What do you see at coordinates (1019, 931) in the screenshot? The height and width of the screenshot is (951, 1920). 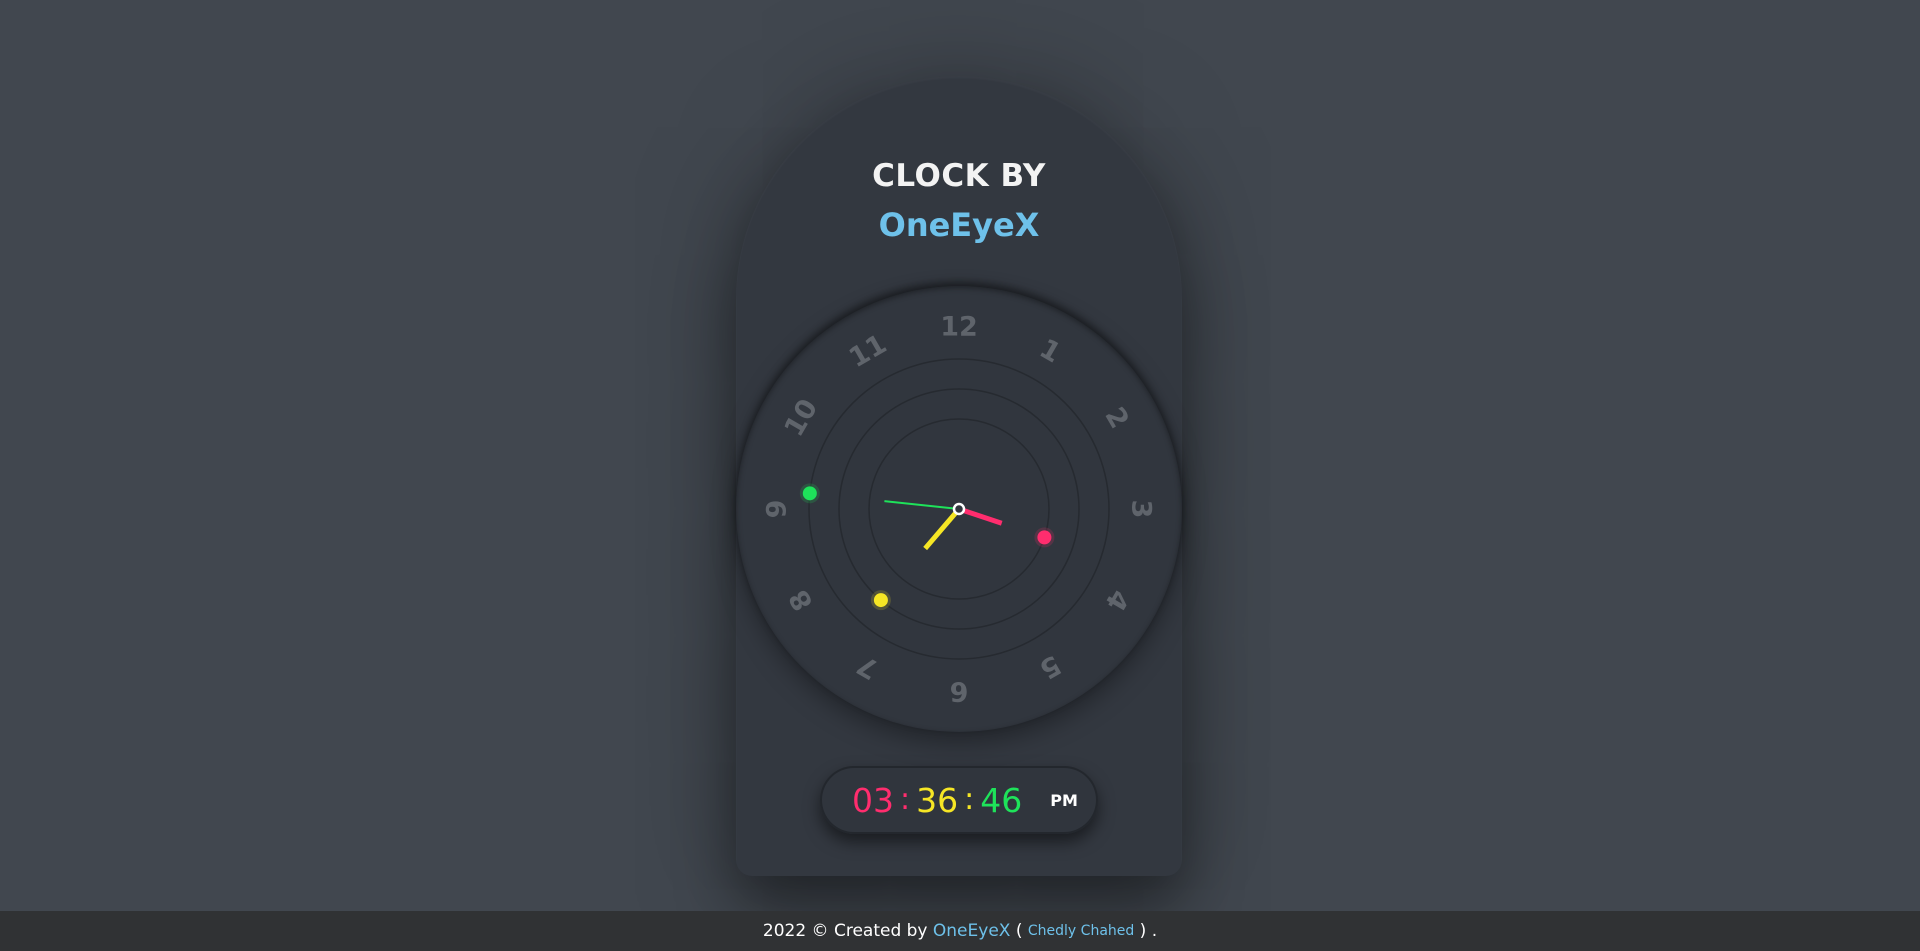 I see `footer-open-paren: (` at bounding box center [1019, 931].